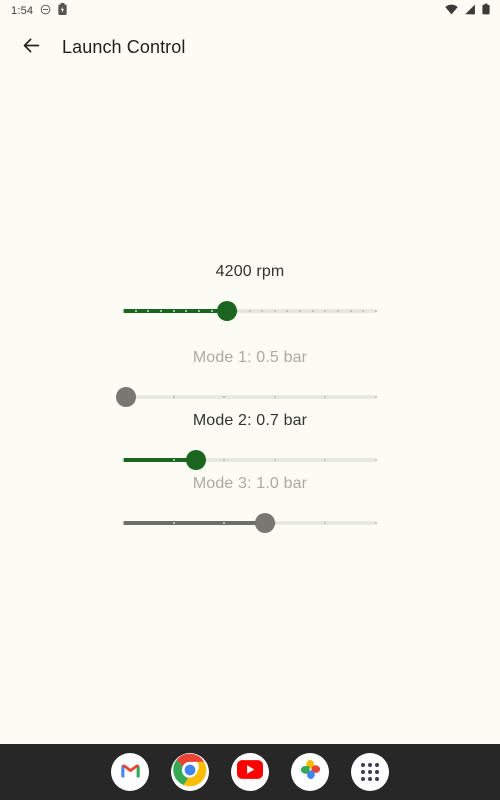 Image resolution: width=500 pixels, height=800 pixels. I want to click on app-dock, so click(250, 772).